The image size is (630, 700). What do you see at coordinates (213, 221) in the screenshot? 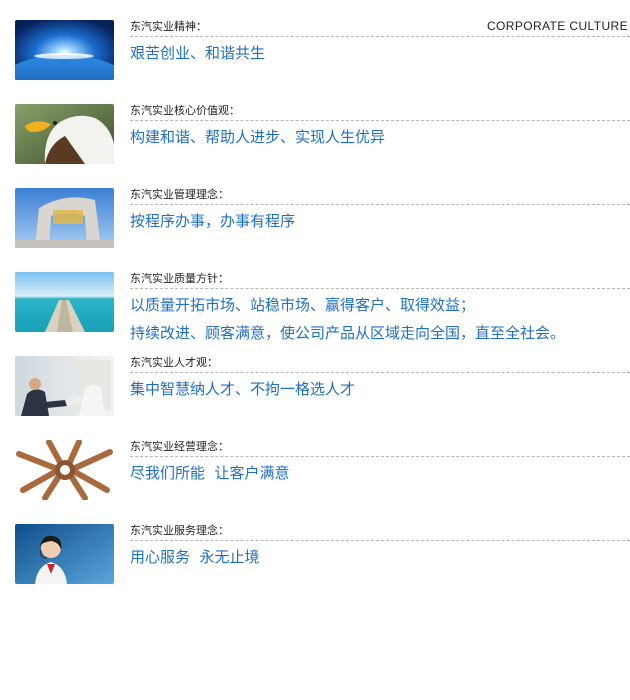
I see `section-text: 按程序办事，办事有程序` at bounding box center [213, 221].